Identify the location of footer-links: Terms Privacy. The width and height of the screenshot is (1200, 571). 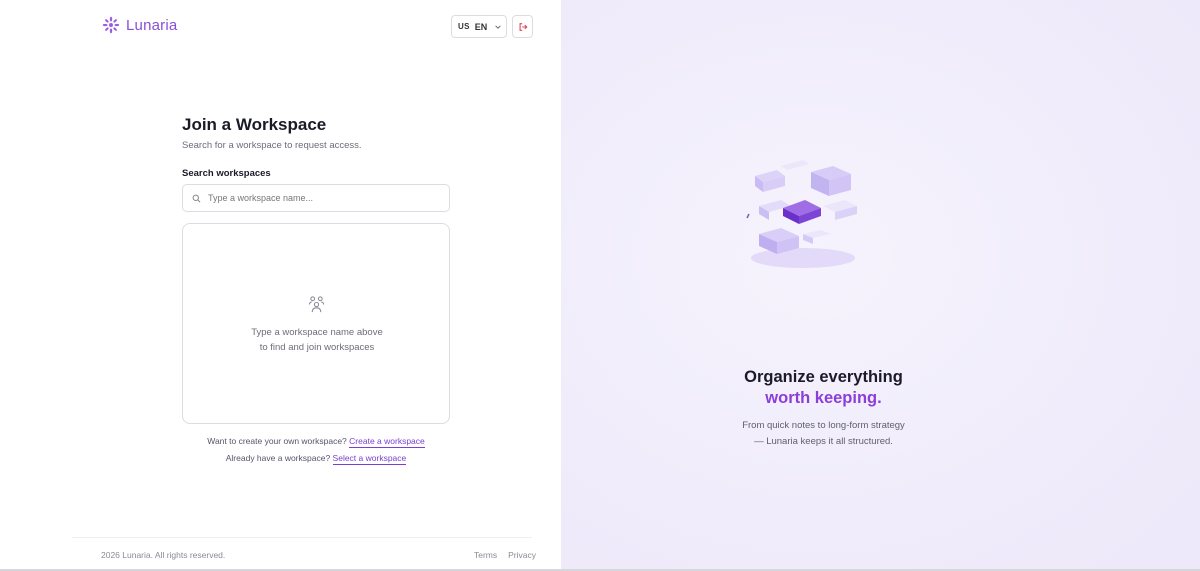
(505, 555).